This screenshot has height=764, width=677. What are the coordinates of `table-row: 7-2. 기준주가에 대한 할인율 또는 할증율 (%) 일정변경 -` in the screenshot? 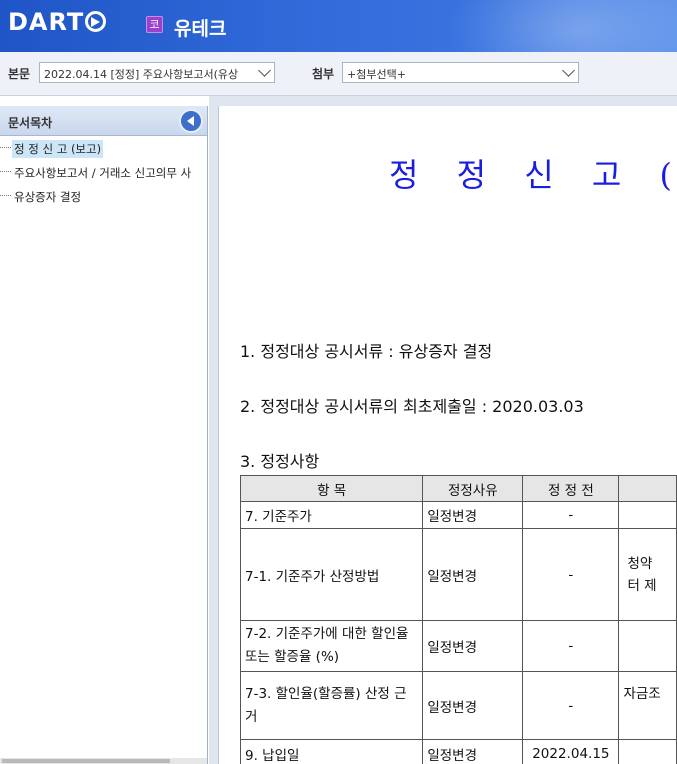 It's located at (458, 646).